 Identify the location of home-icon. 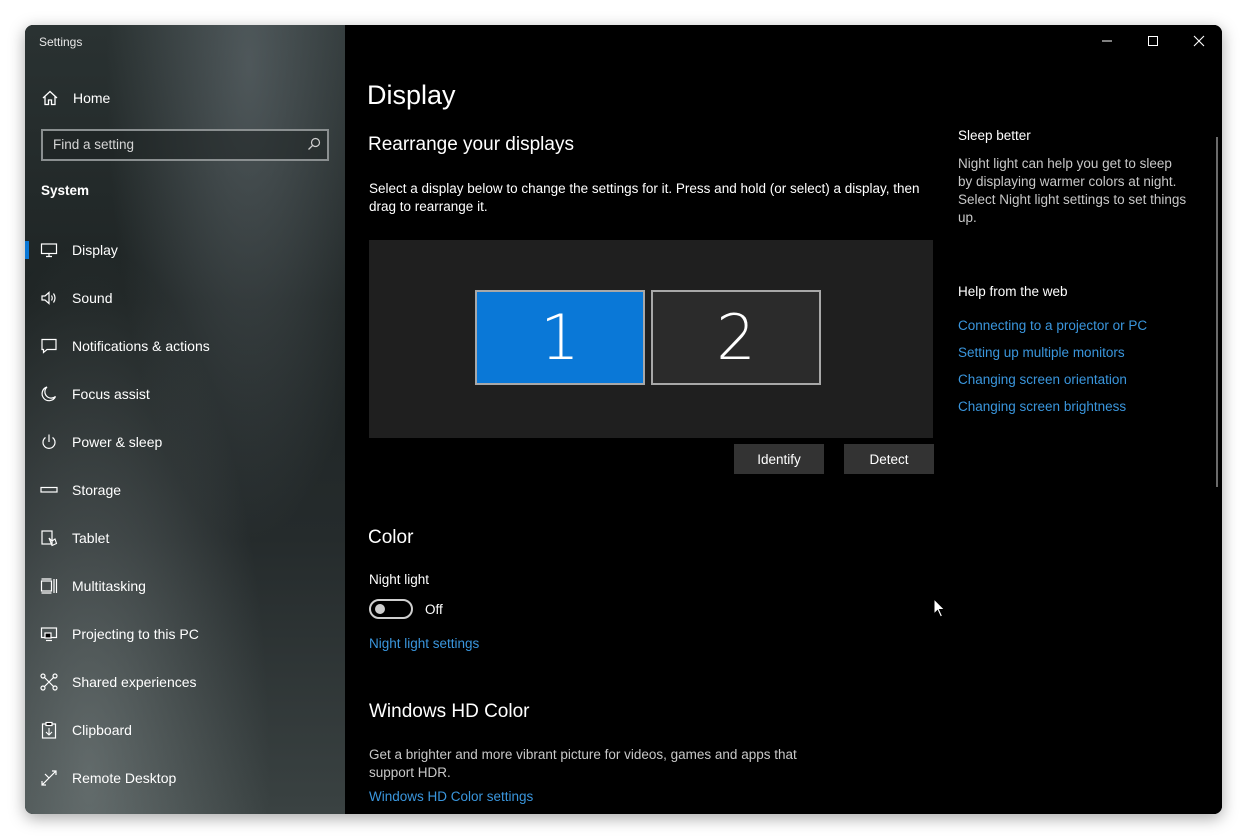
(50, 98).